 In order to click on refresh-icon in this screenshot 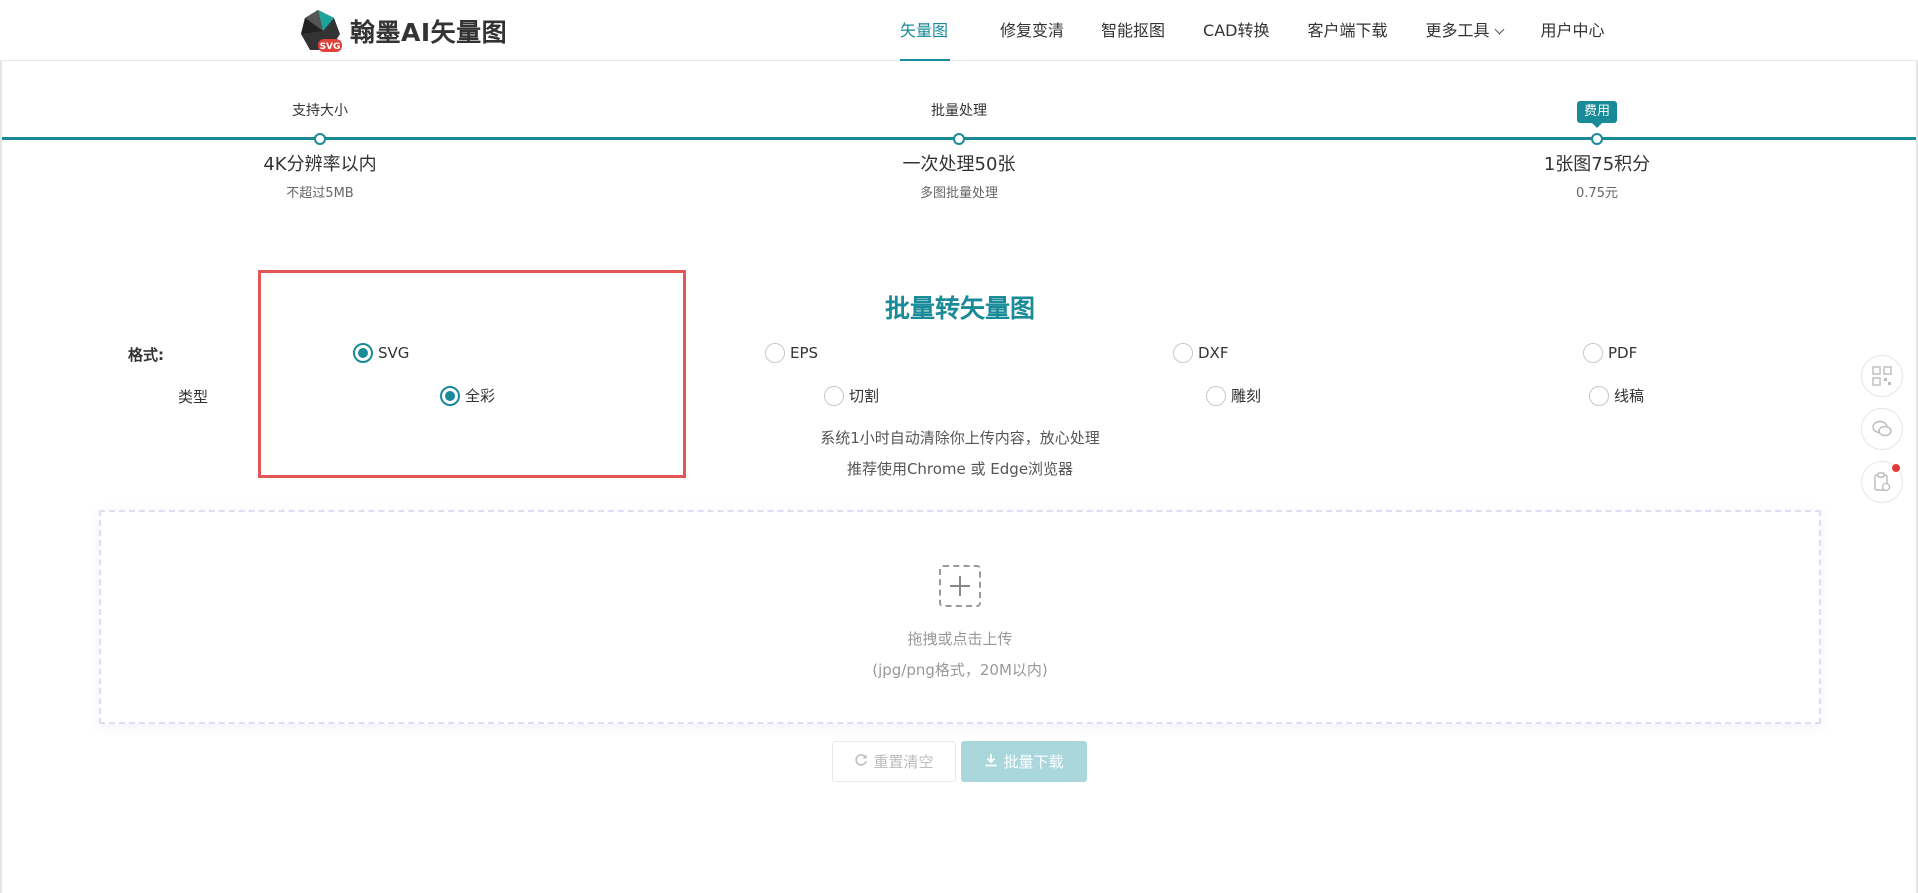, I will do `click(861, 762)`.